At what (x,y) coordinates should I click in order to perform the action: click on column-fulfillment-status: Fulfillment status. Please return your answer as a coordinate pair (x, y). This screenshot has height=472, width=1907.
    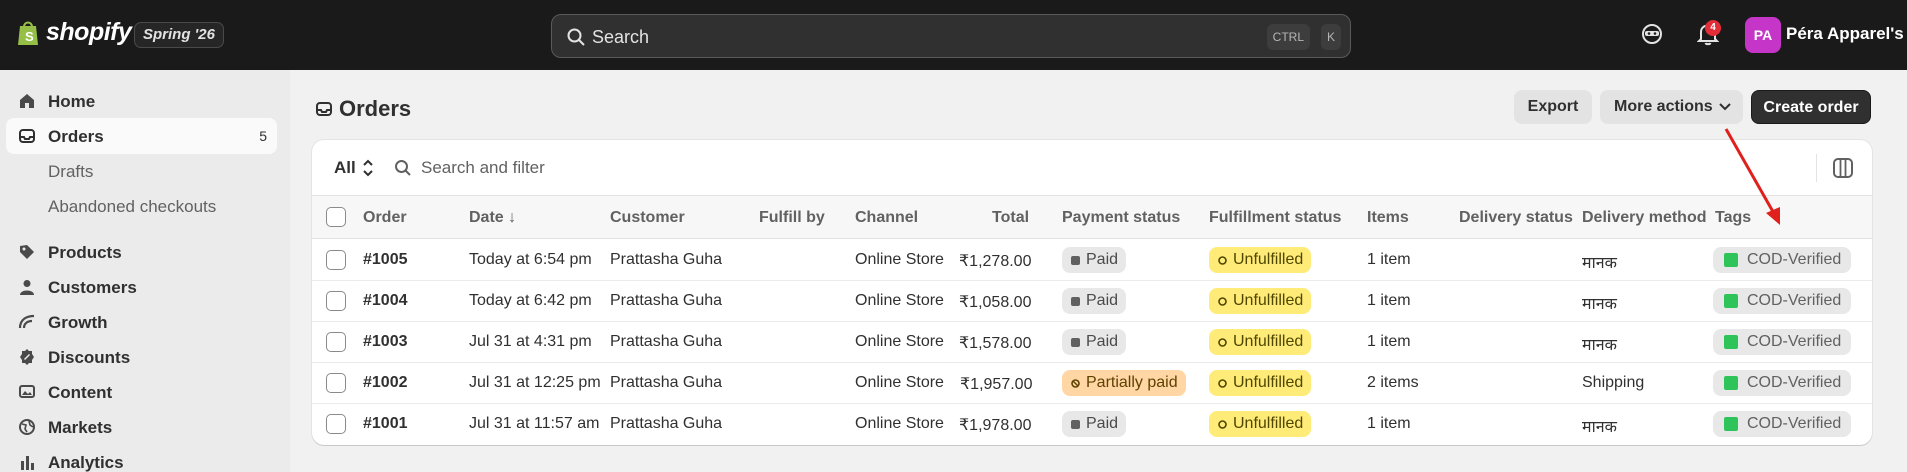
    Looking at the image, I should click on (1275, 218).